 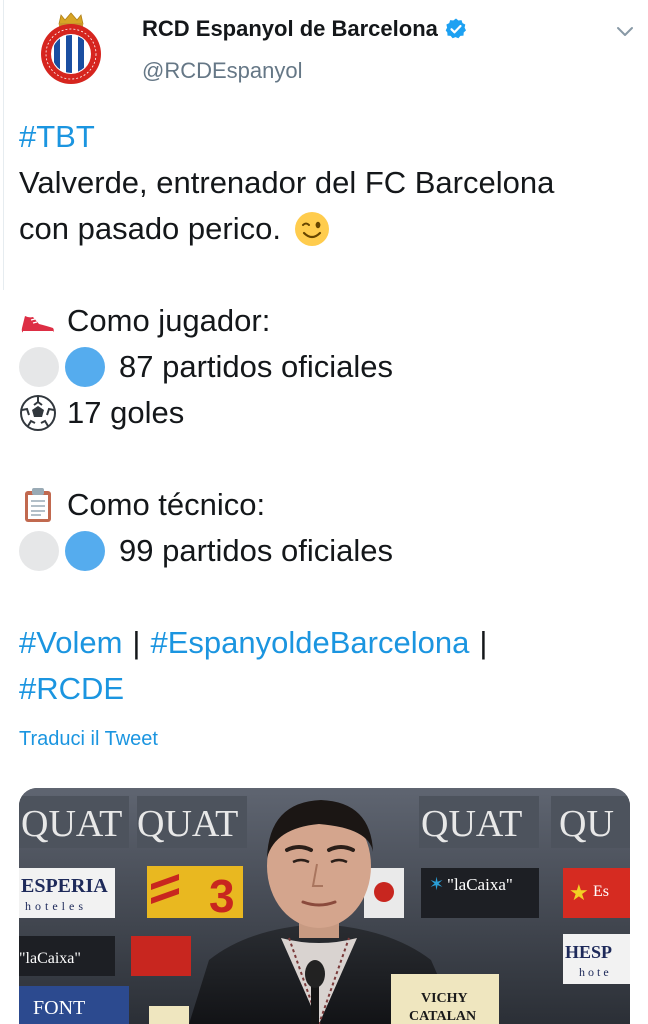 I want to click on avatar, so click(x=71, y=49).